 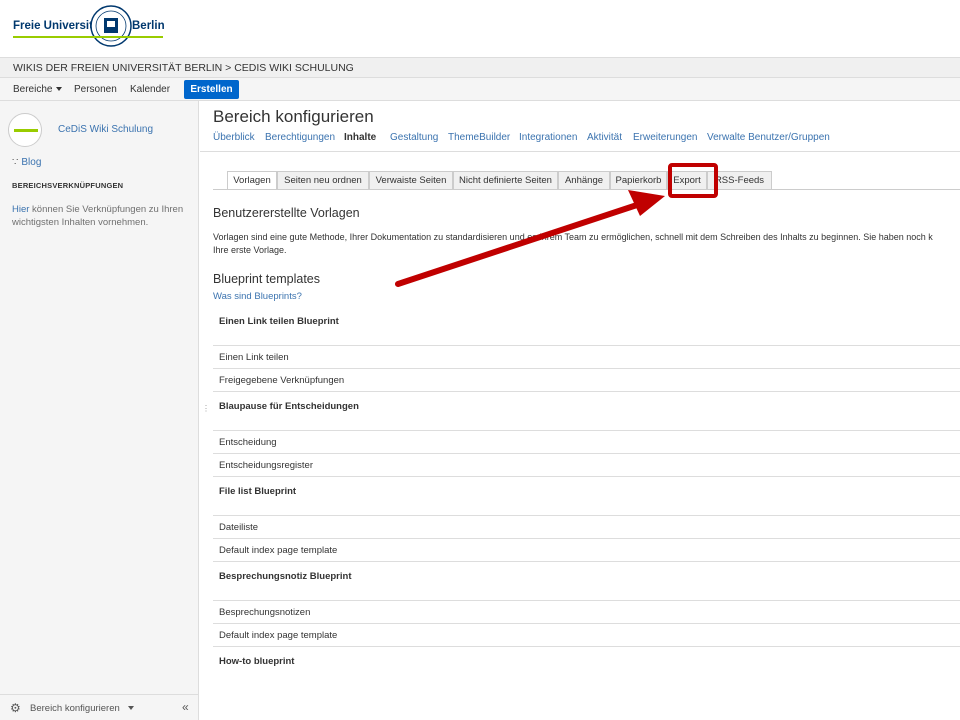 I want to click on rss-icon: ∵, so click(x=15, y=162).